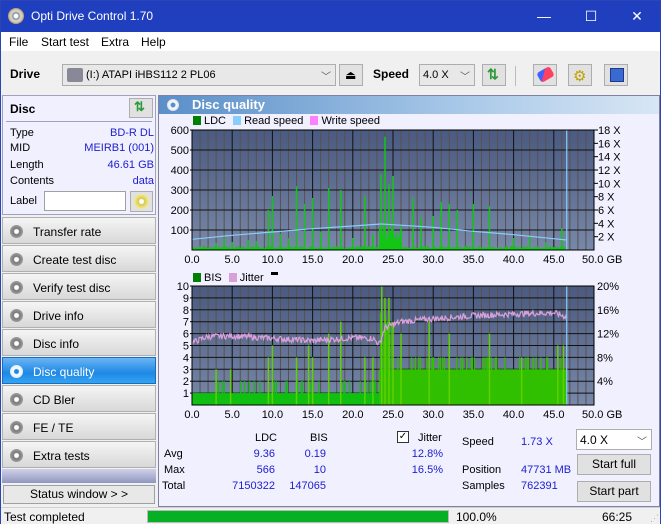  I want to click on y-tick-label: 400, so click(180, 171).